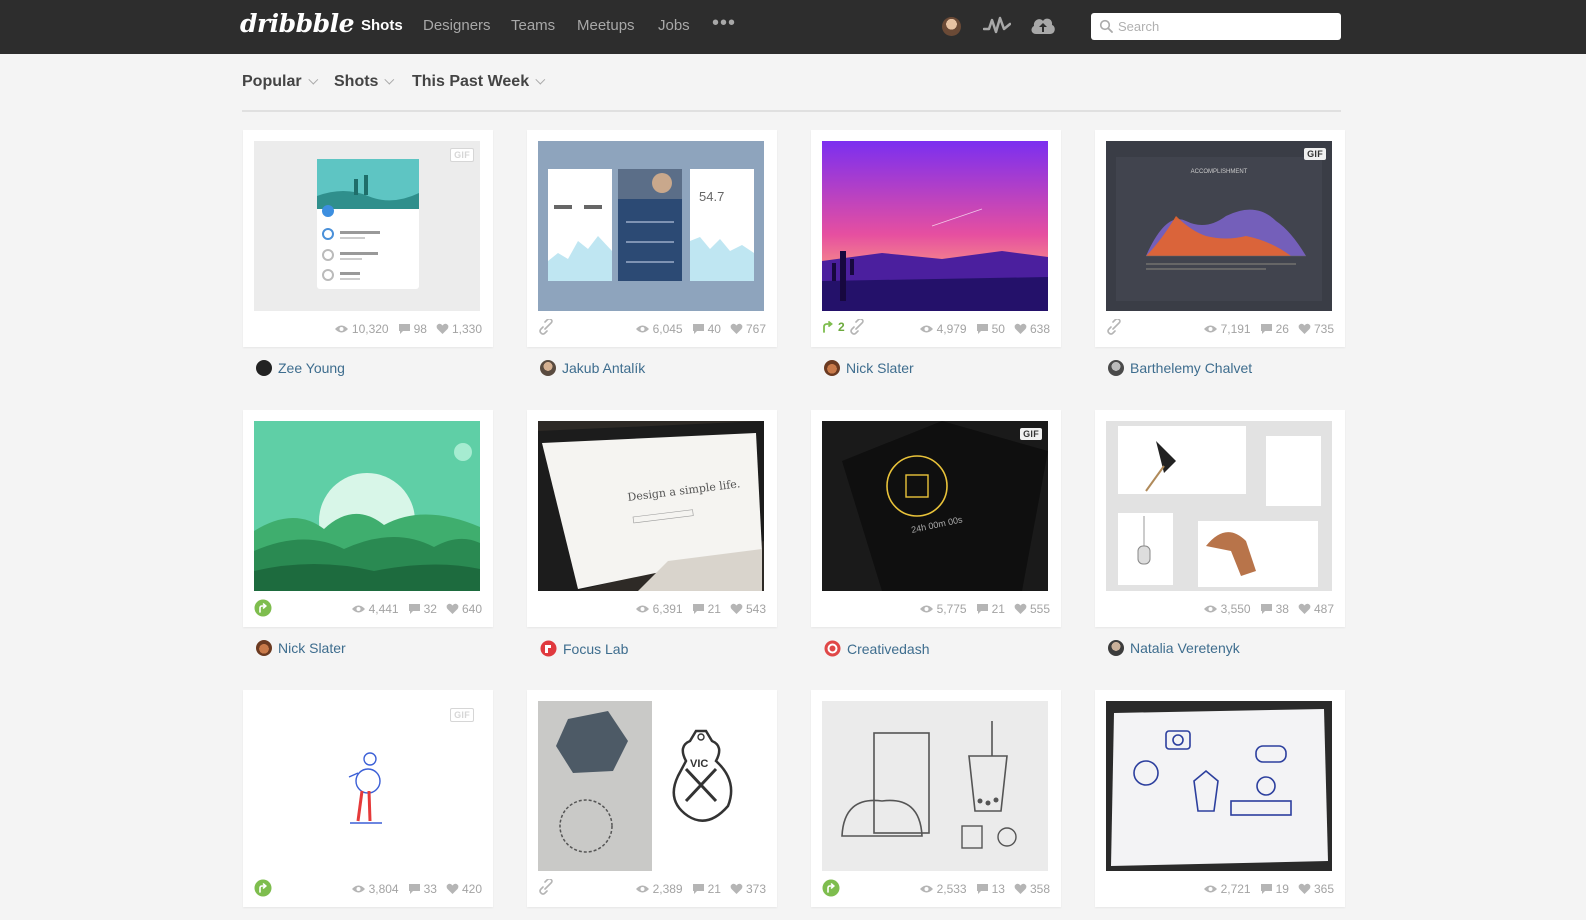  What do you see at coordinates (430, 889) in the screenshot?
I see `comments-count: 33` at bounding box center [430, 889].